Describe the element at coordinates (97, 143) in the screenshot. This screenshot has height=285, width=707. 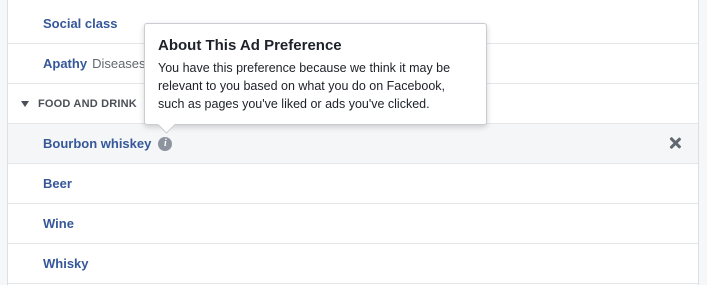
I see `item-label: Bourbon whiskey` at that location.